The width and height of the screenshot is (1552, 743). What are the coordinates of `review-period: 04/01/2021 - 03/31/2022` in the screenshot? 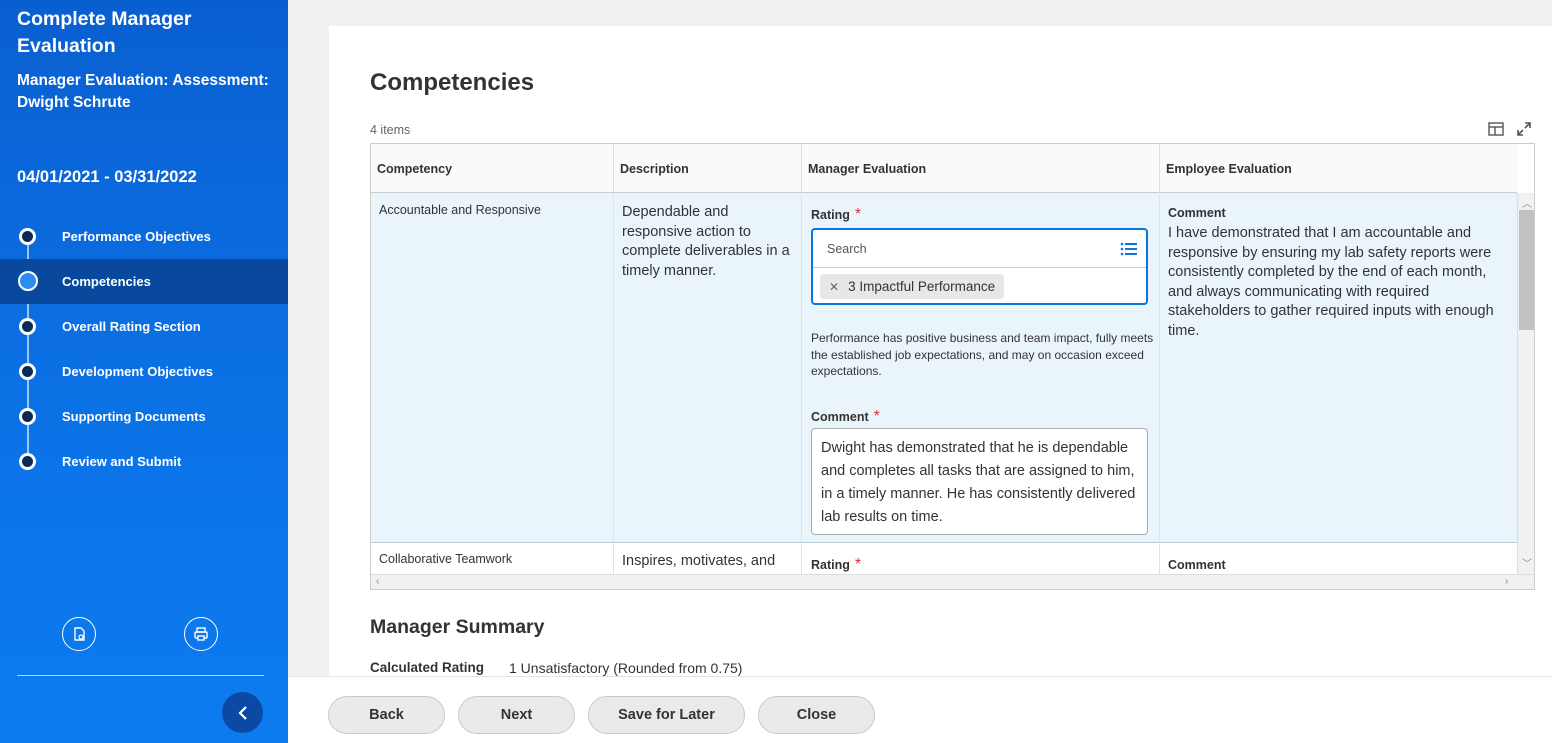 It's located at (107, 177).